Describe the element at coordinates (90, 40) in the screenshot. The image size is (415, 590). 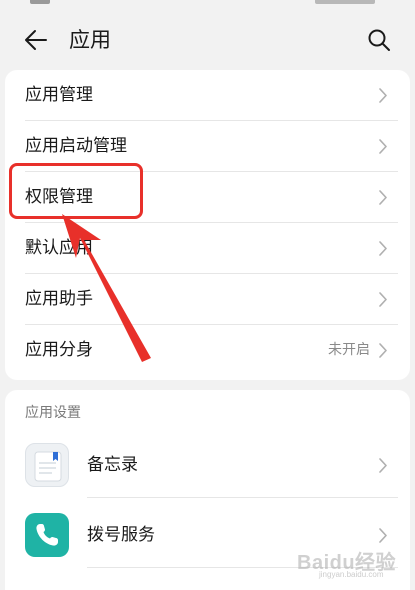
I see `page-title: 应用` at that location.